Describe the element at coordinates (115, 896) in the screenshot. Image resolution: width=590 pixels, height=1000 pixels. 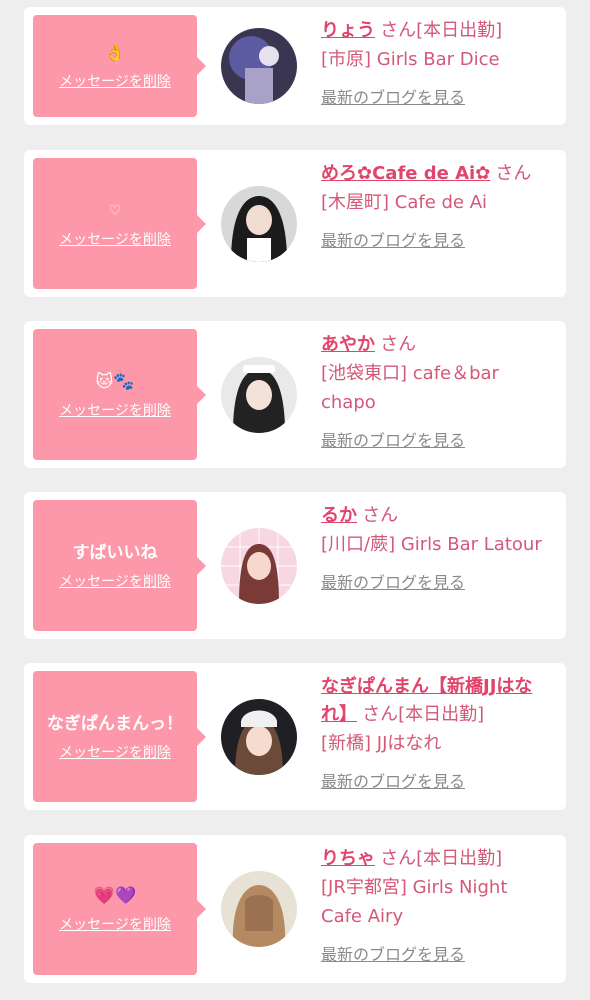
I see `message-emoji: 💗💜` at that location.